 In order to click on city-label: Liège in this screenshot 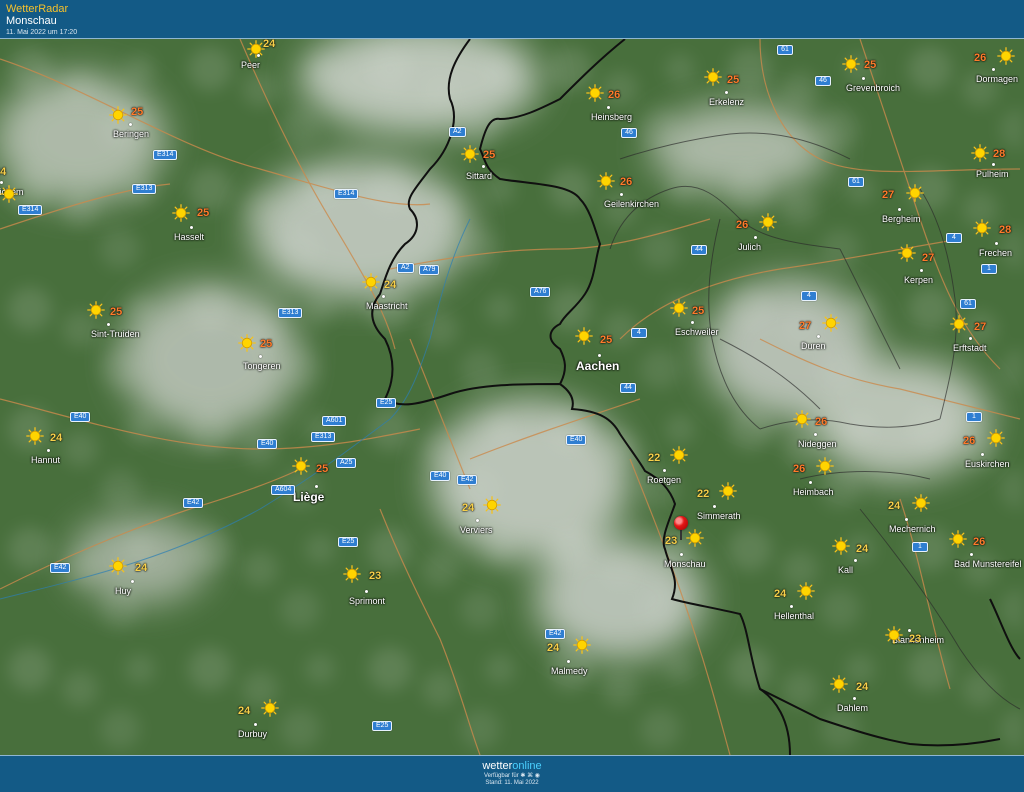, I will do `click(309, 497)`.